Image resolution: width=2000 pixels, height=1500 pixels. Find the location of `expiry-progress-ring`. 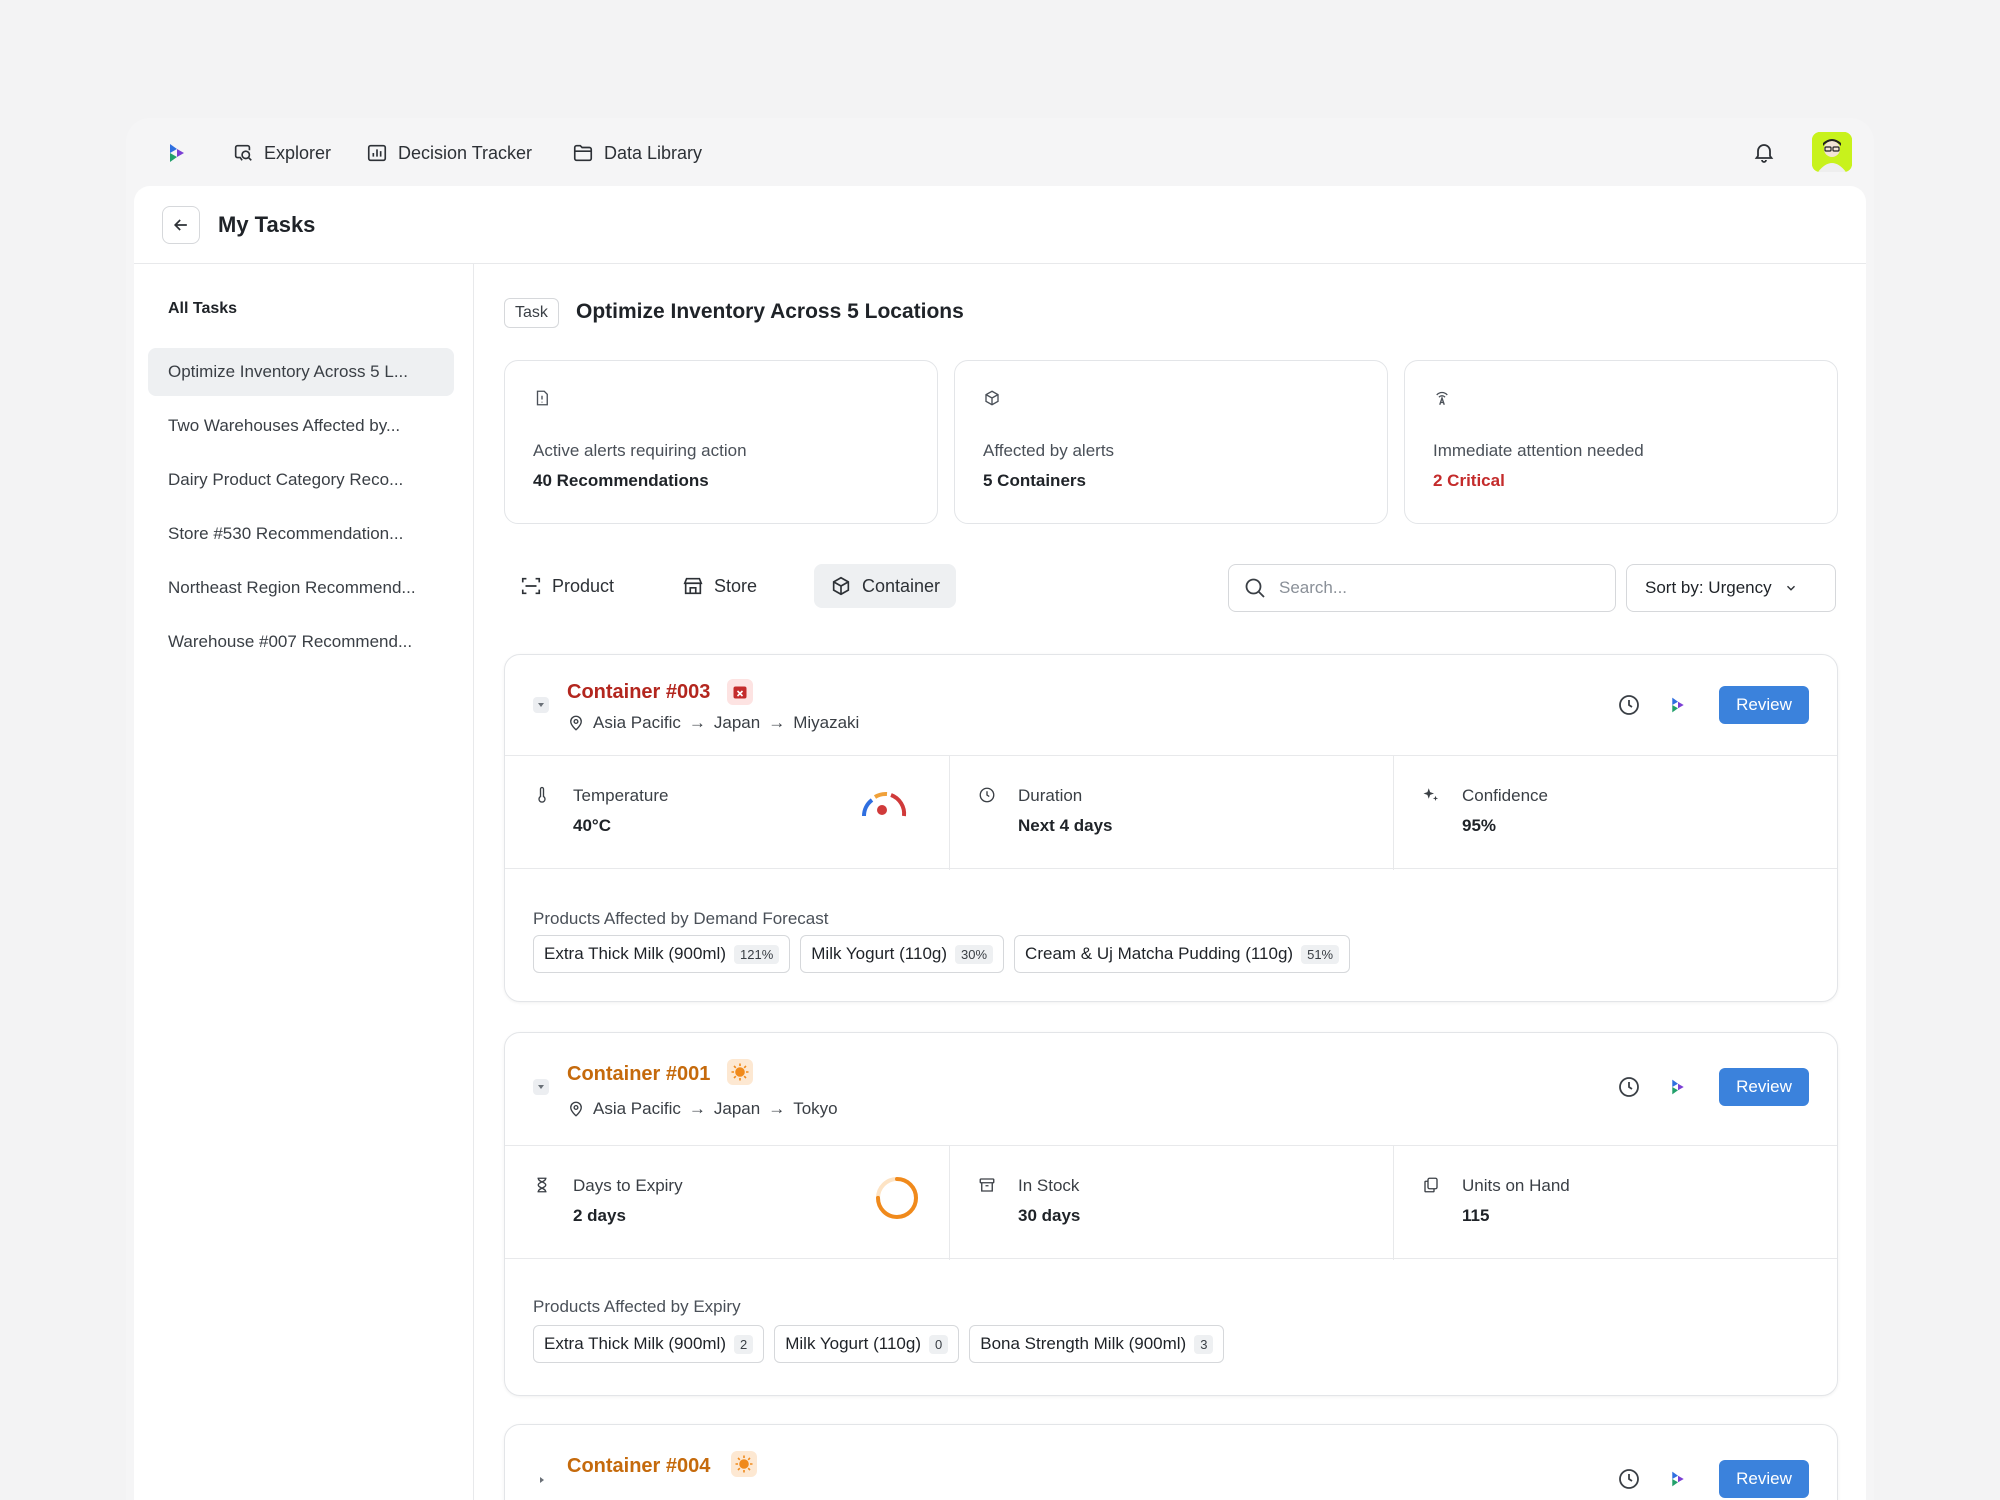

expiry-progress-ring is located at coordinates (897, 1198).